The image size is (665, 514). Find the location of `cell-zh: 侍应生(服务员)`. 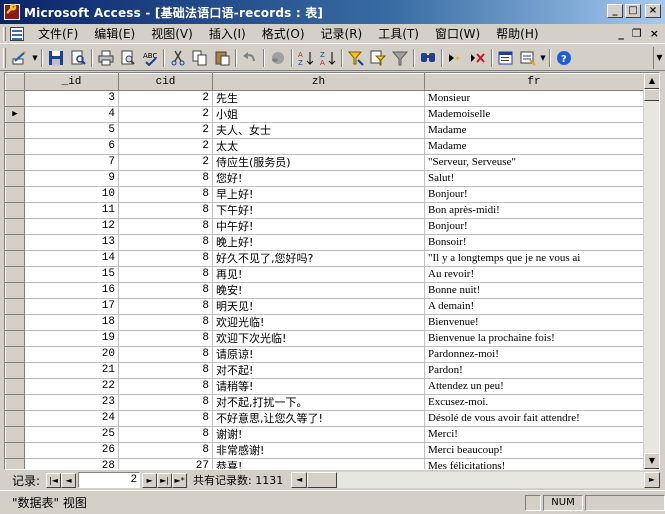

cell-zh: 侍应生(服务员) is located at coordinates (318, 162).